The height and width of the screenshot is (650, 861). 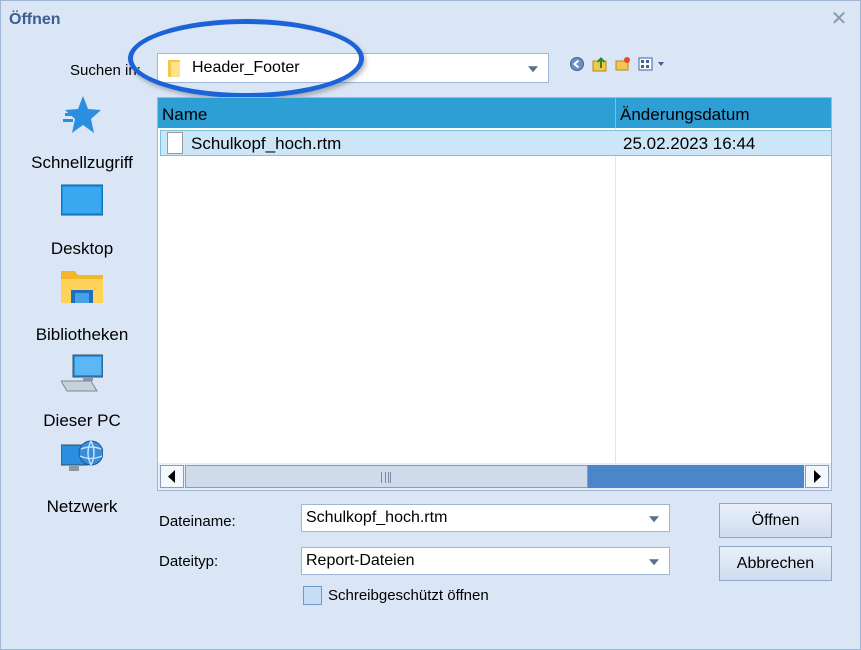 What do you see at coordinates (175, 143) in the screenshot?
I see `file-icon` at bounding box center [175, 143].